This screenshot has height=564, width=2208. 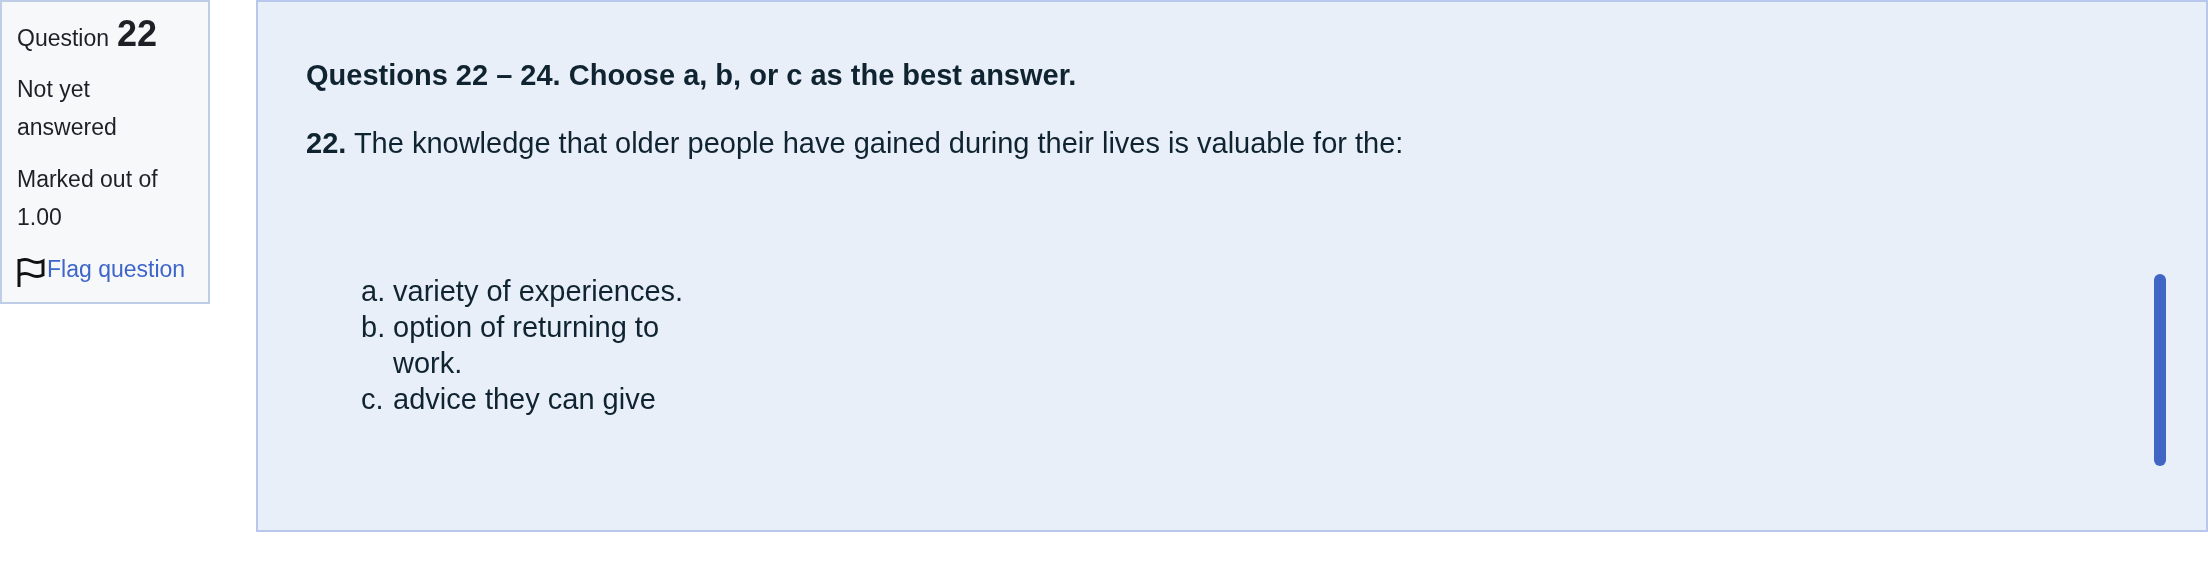 I want to click on flag-icon, so click(x=31, y=272).